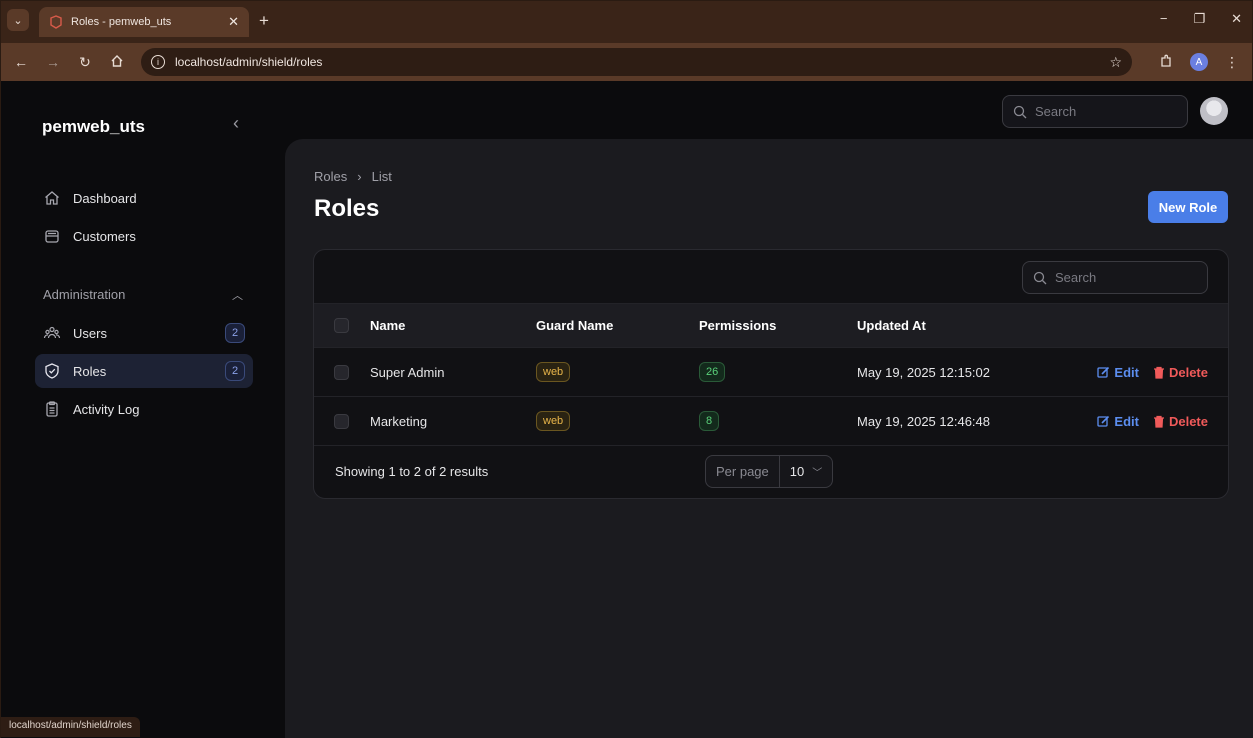 The width and height of the screenshot is (1253, 738). I want to click on url-text: localhost/admin/shield/roles, so click(249, 62).